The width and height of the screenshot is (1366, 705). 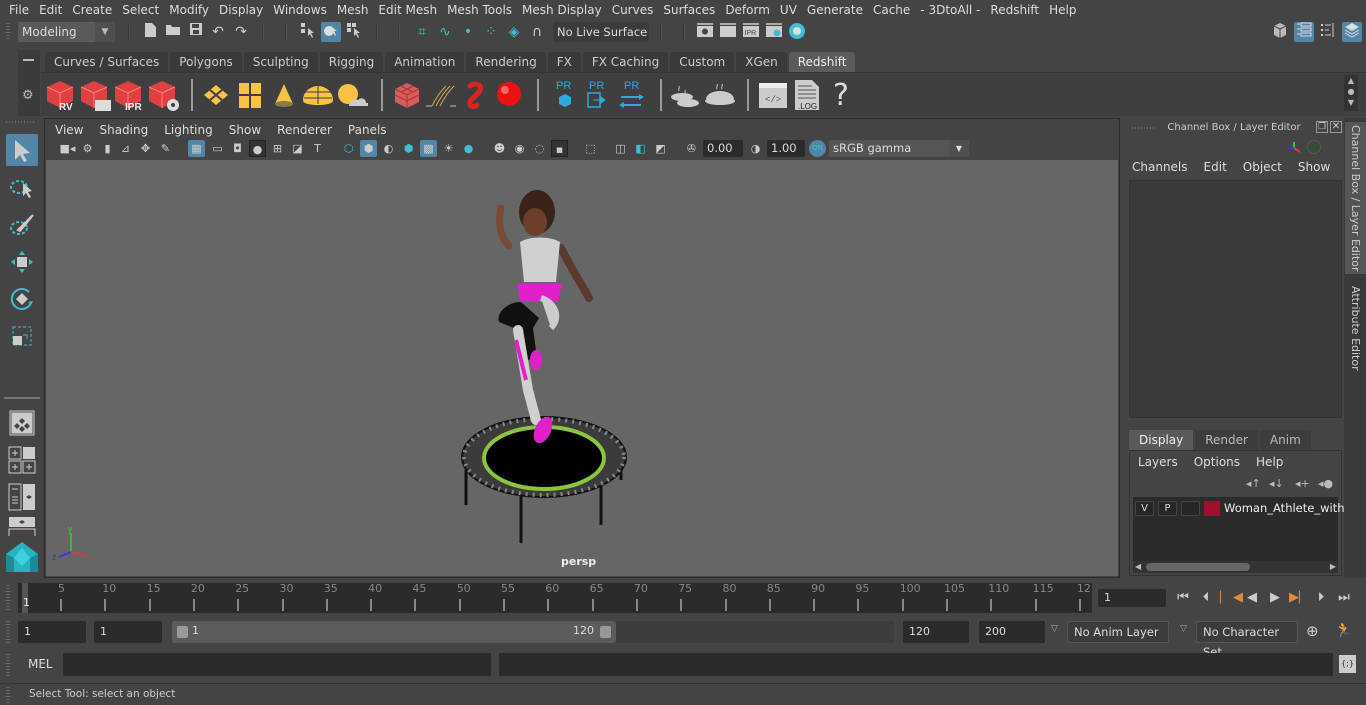 What do you see at coordinates (257, 148) in the screenshot?
I see `gate-mask-icon: ●` at bounding box center [257, 148].